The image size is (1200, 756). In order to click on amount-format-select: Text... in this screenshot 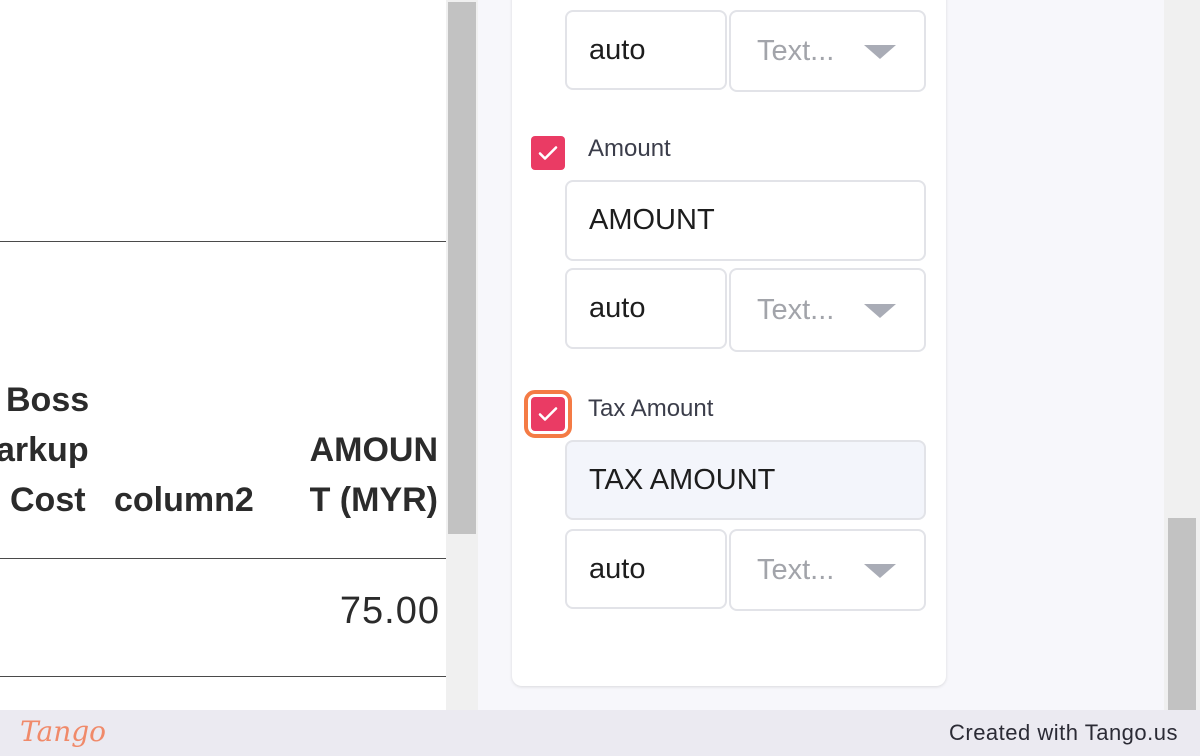, I will do `click(827, 310)`.